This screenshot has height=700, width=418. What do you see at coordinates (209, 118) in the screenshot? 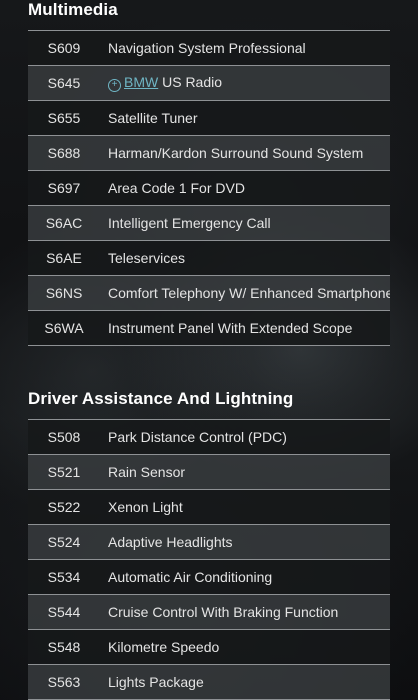
I see `table-row: S655 Satellite Tuner` at bounding box center [209, 118].